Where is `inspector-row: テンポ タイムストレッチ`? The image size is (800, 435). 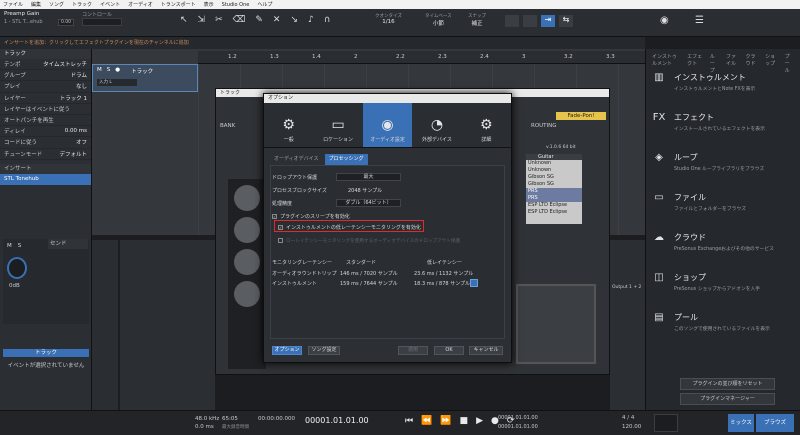
inspector-row: テンポ タイムストレッチ is located at coordinates (45, 65).